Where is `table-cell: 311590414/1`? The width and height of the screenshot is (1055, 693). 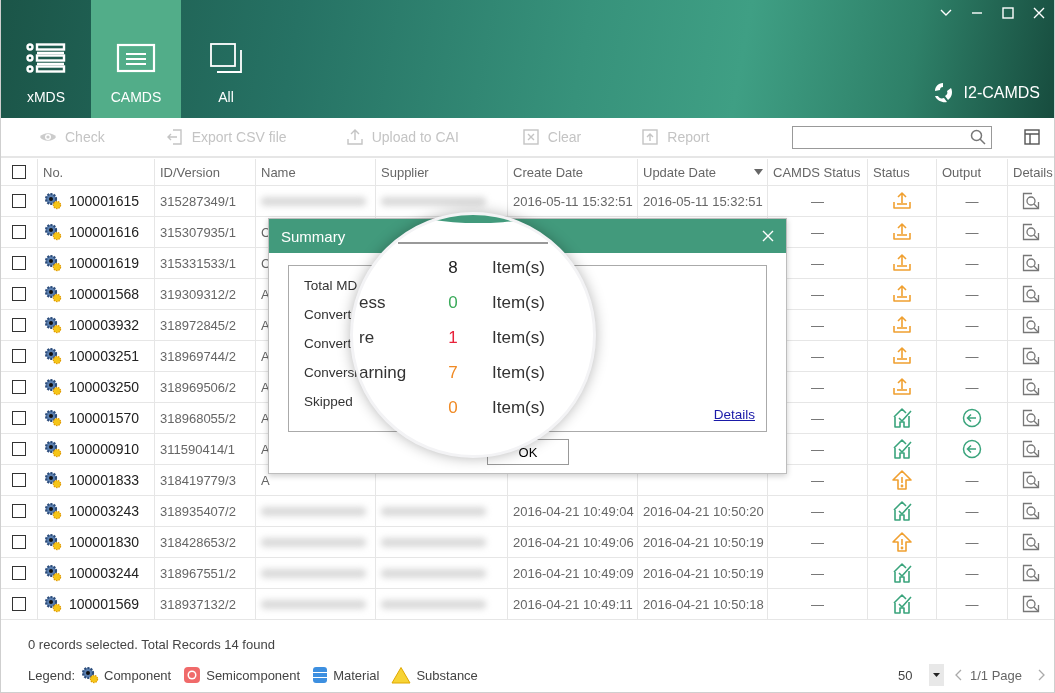
table-cell: 311590414/1 is located at coordinates (197, 449).